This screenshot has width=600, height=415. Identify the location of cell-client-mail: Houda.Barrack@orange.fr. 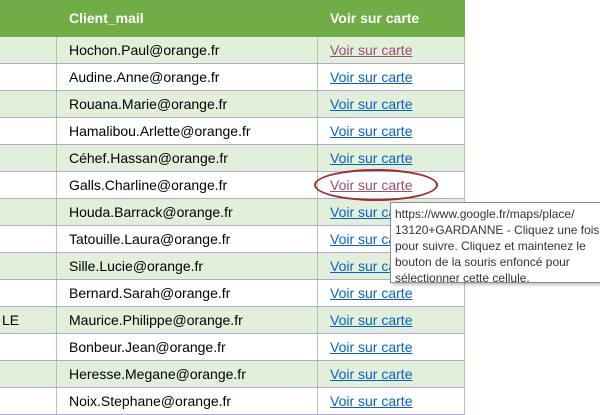
(187, 212).